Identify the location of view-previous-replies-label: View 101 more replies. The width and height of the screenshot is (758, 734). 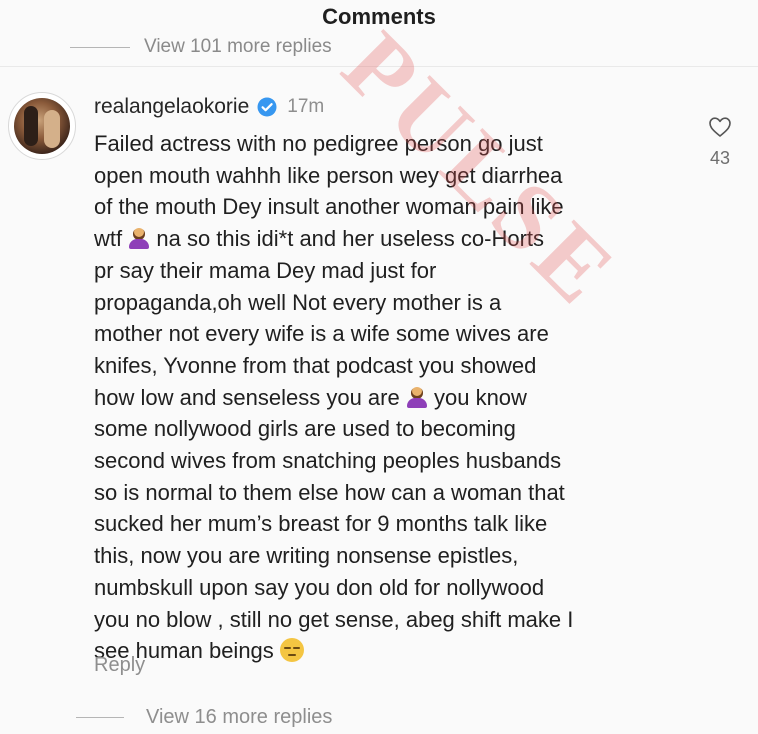
(238, 47).